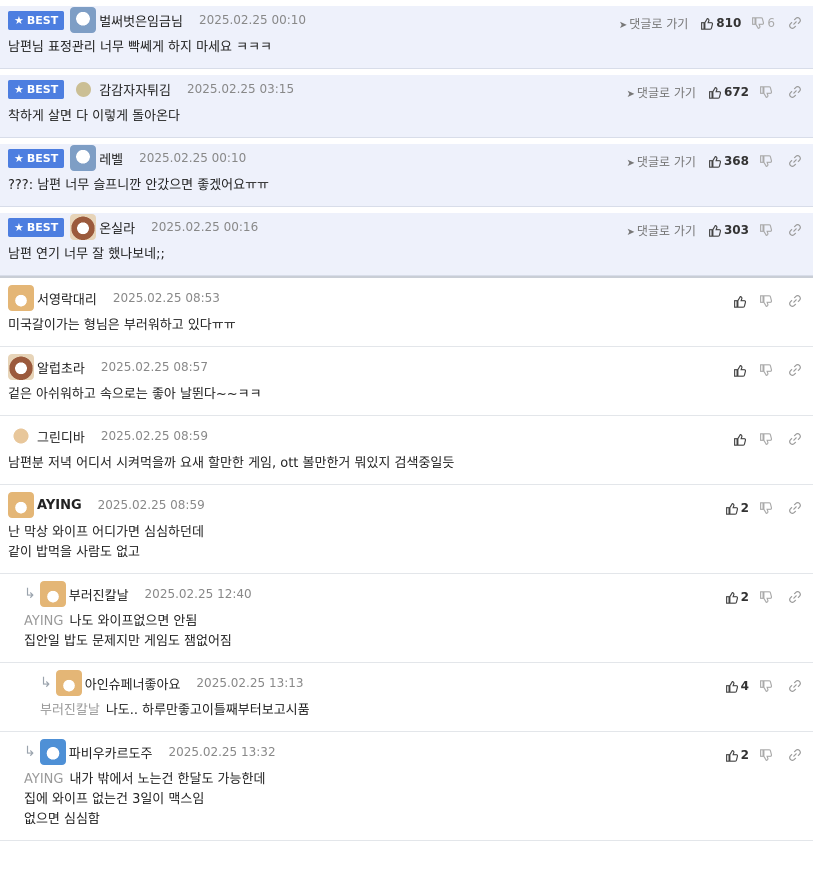  I want to click on like-button: 368, so click(728, 161).